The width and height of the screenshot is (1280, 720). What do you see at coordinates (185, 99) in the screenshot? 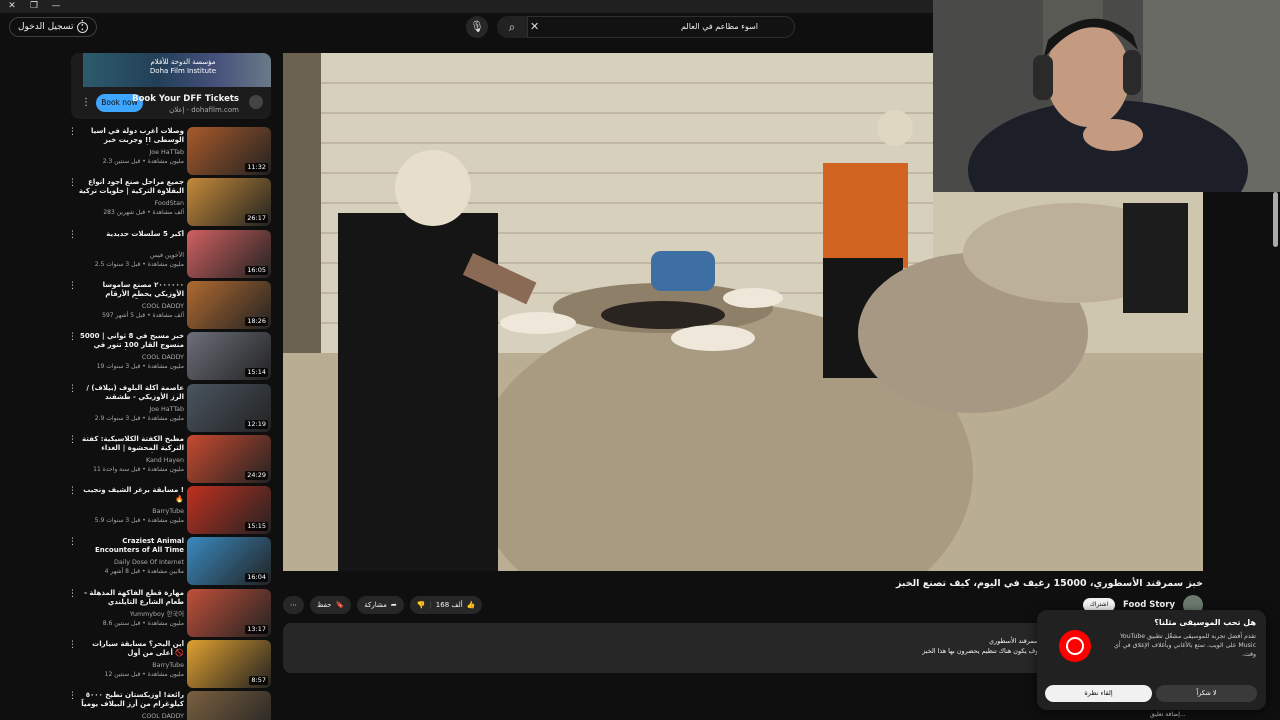
I see `ad-title: Book Your DFF Tickets` at bounding box center [185, 99].